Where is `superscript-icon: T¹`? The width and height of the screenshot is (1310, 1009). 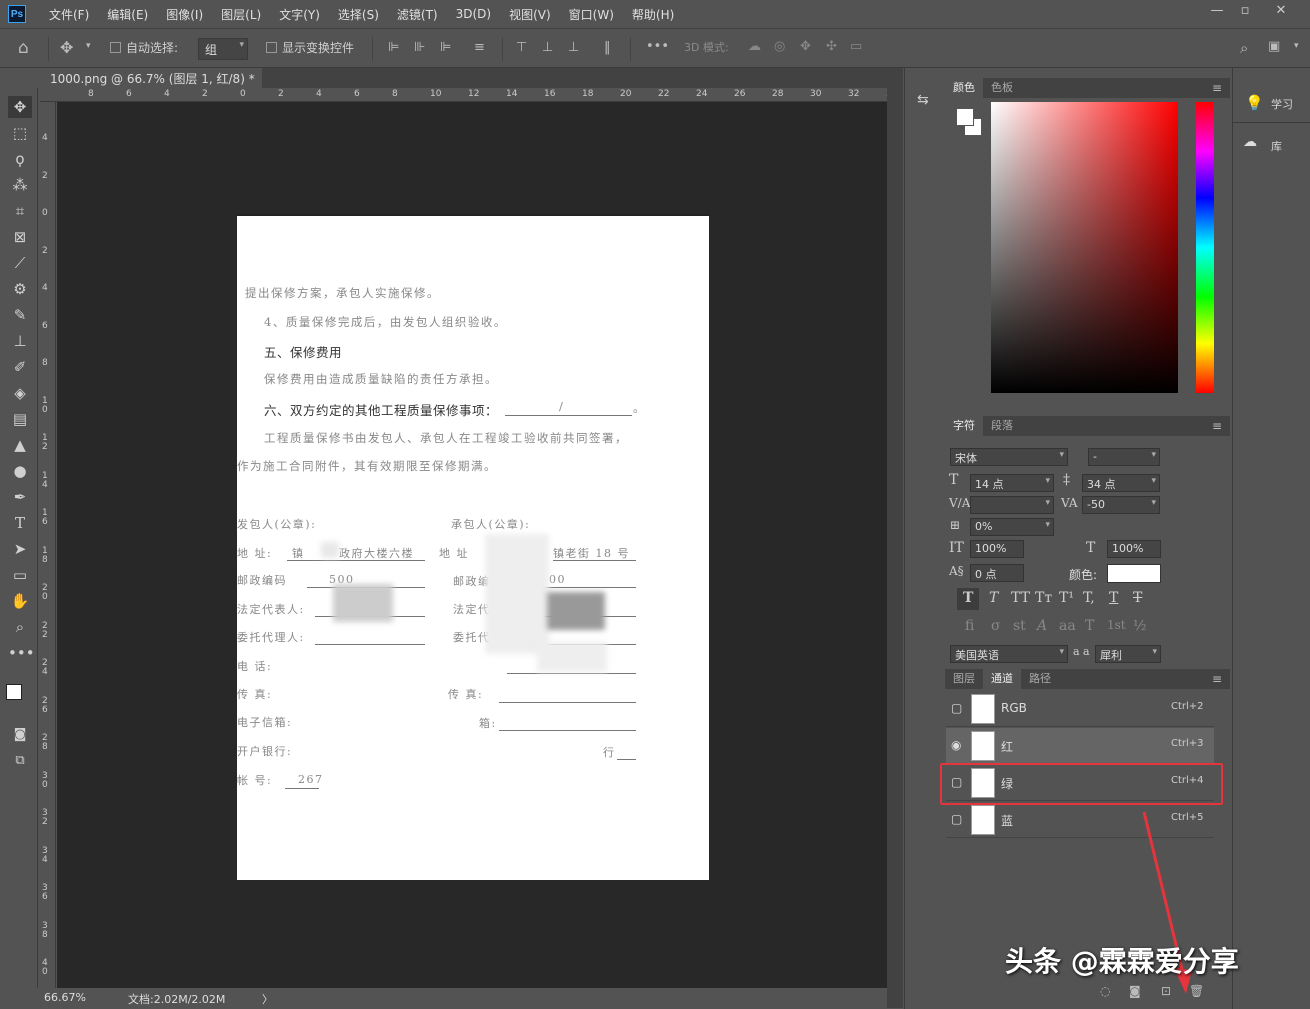 superscript-icon: T¹ is located at coordinates (1066, 598).